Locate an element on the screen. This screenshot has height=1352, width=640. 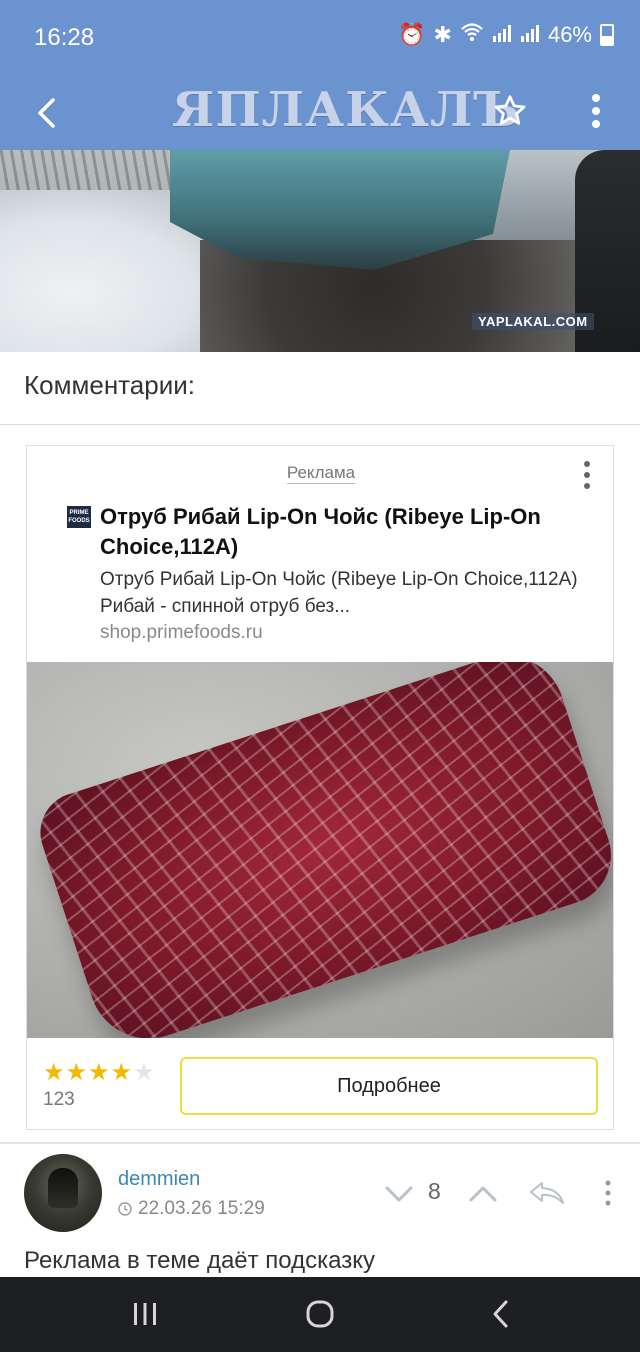
timestamp-text: 22.03.26 15:29 is located at coordinates (201, 1208).